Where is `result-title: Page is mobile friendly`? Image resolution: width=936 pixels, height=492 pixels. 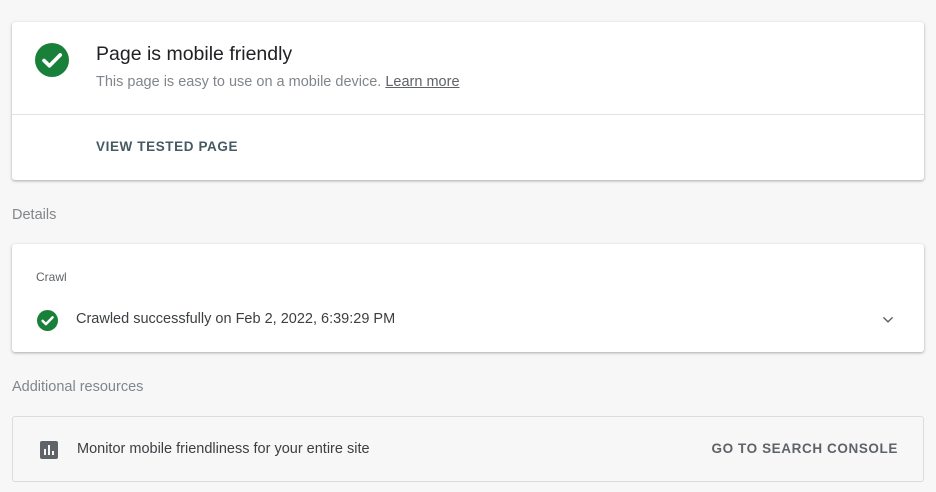
result-title: Page is mobile friendly is located at coordinates (194, 54).